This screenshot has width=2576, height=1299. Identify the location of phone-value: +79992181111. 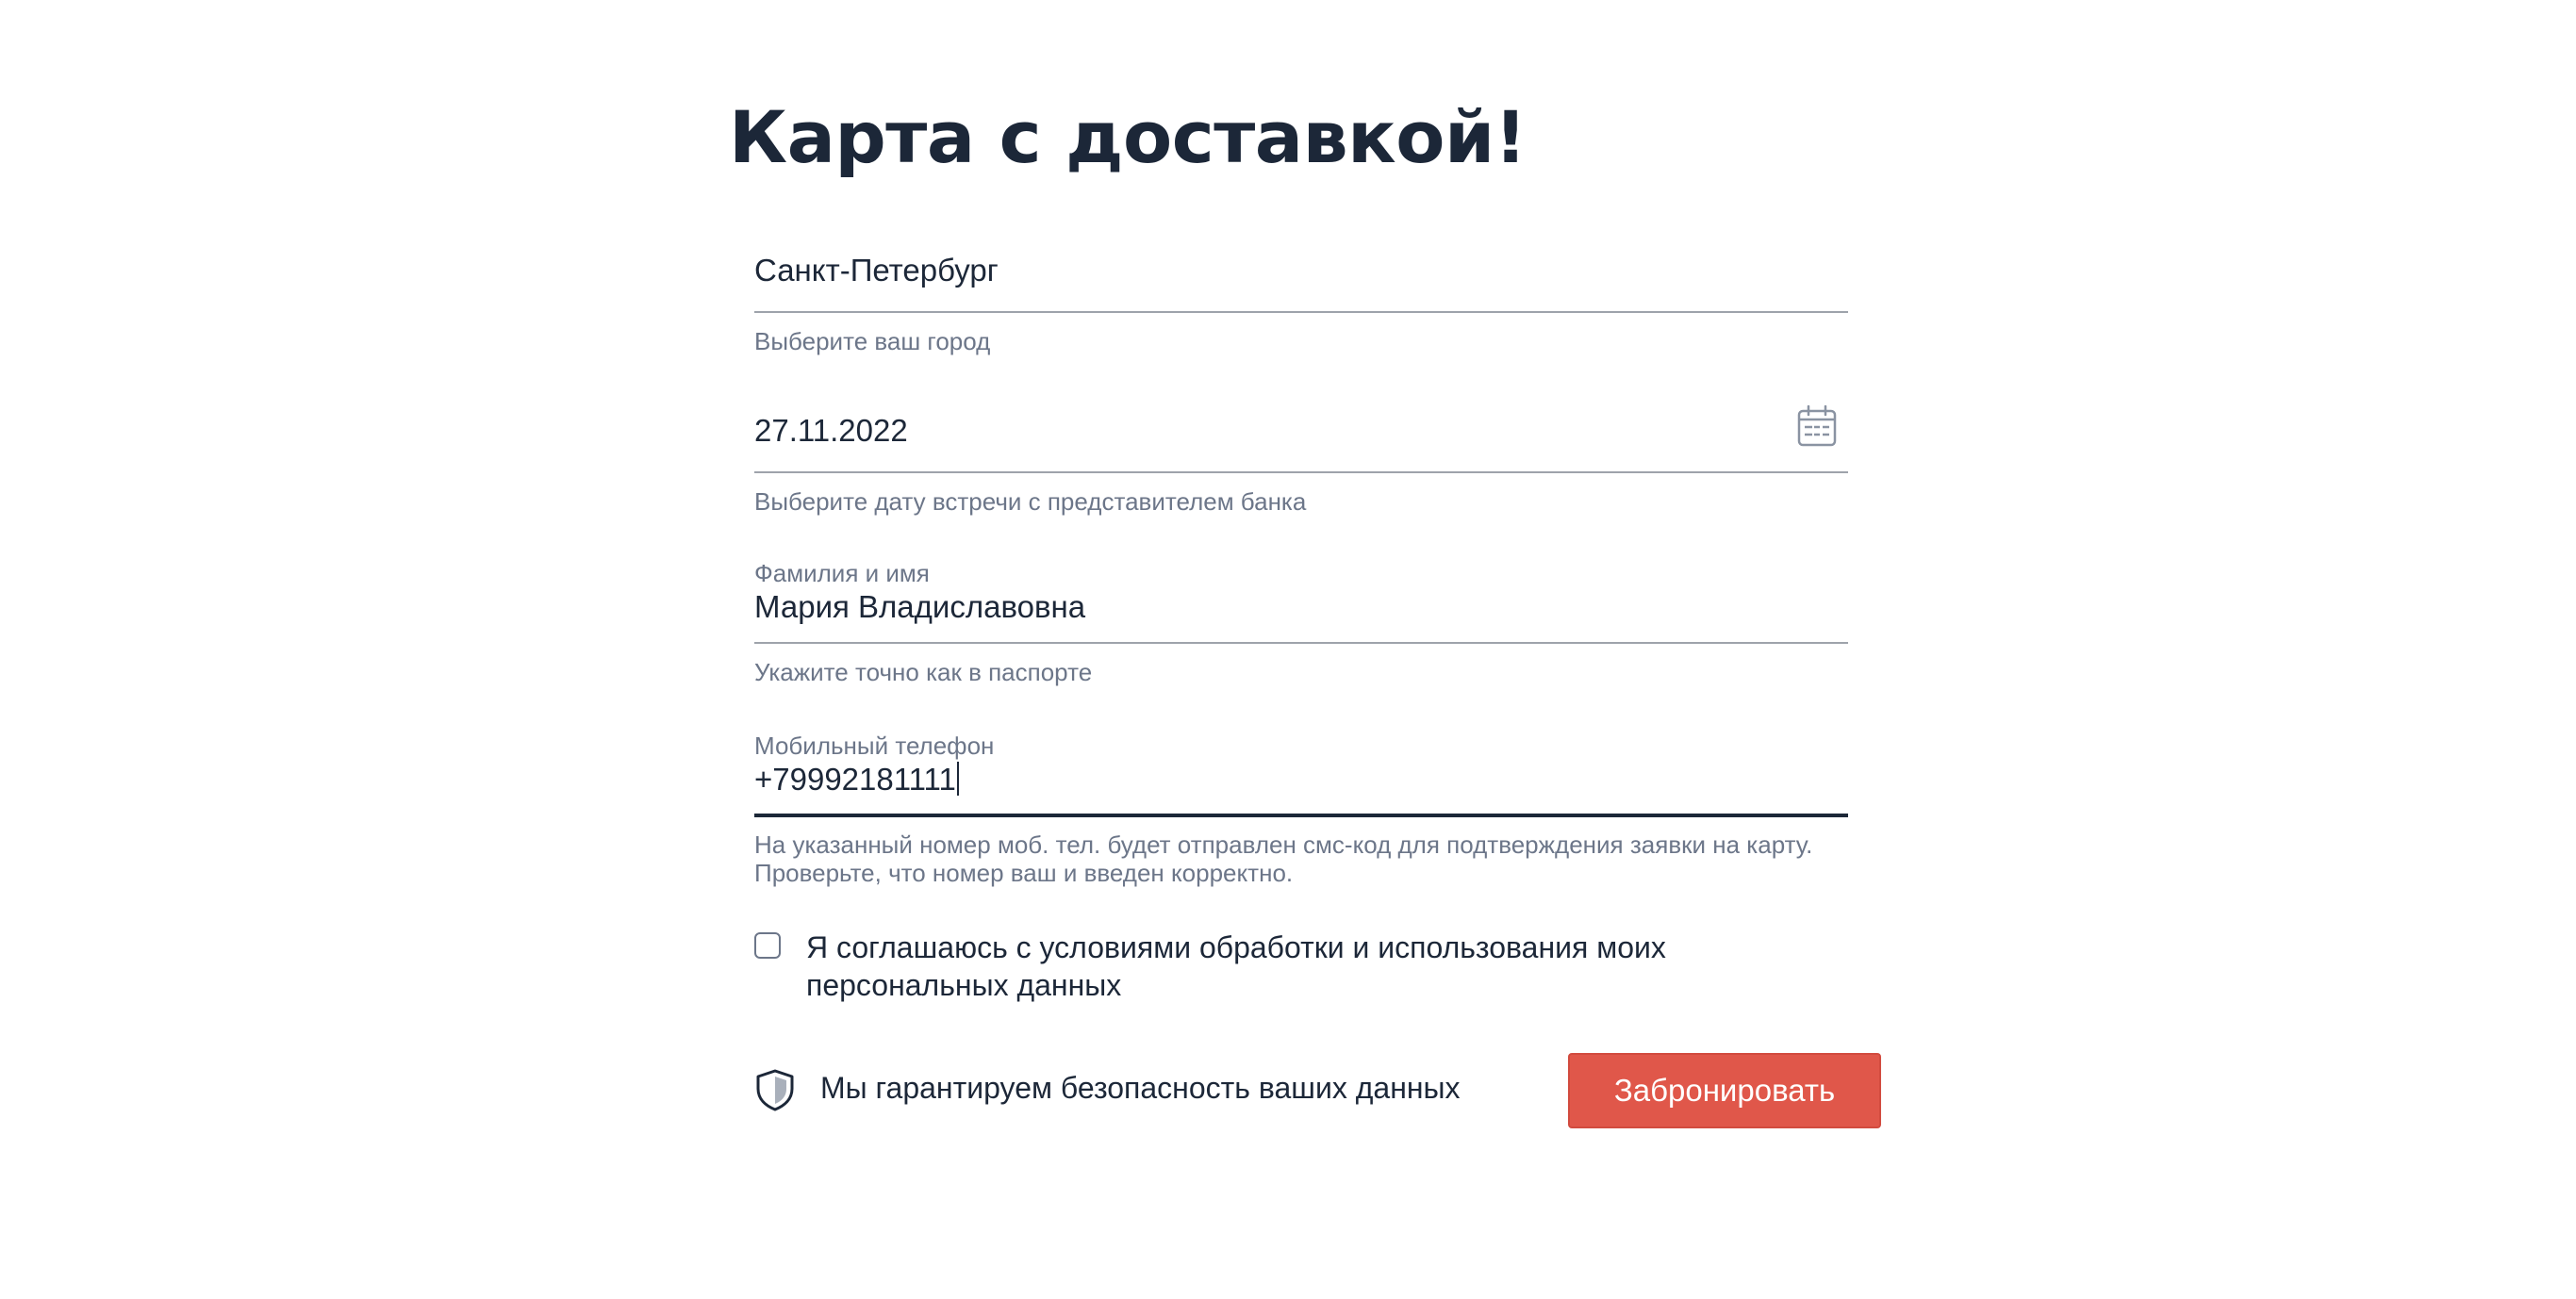
(855, 779).